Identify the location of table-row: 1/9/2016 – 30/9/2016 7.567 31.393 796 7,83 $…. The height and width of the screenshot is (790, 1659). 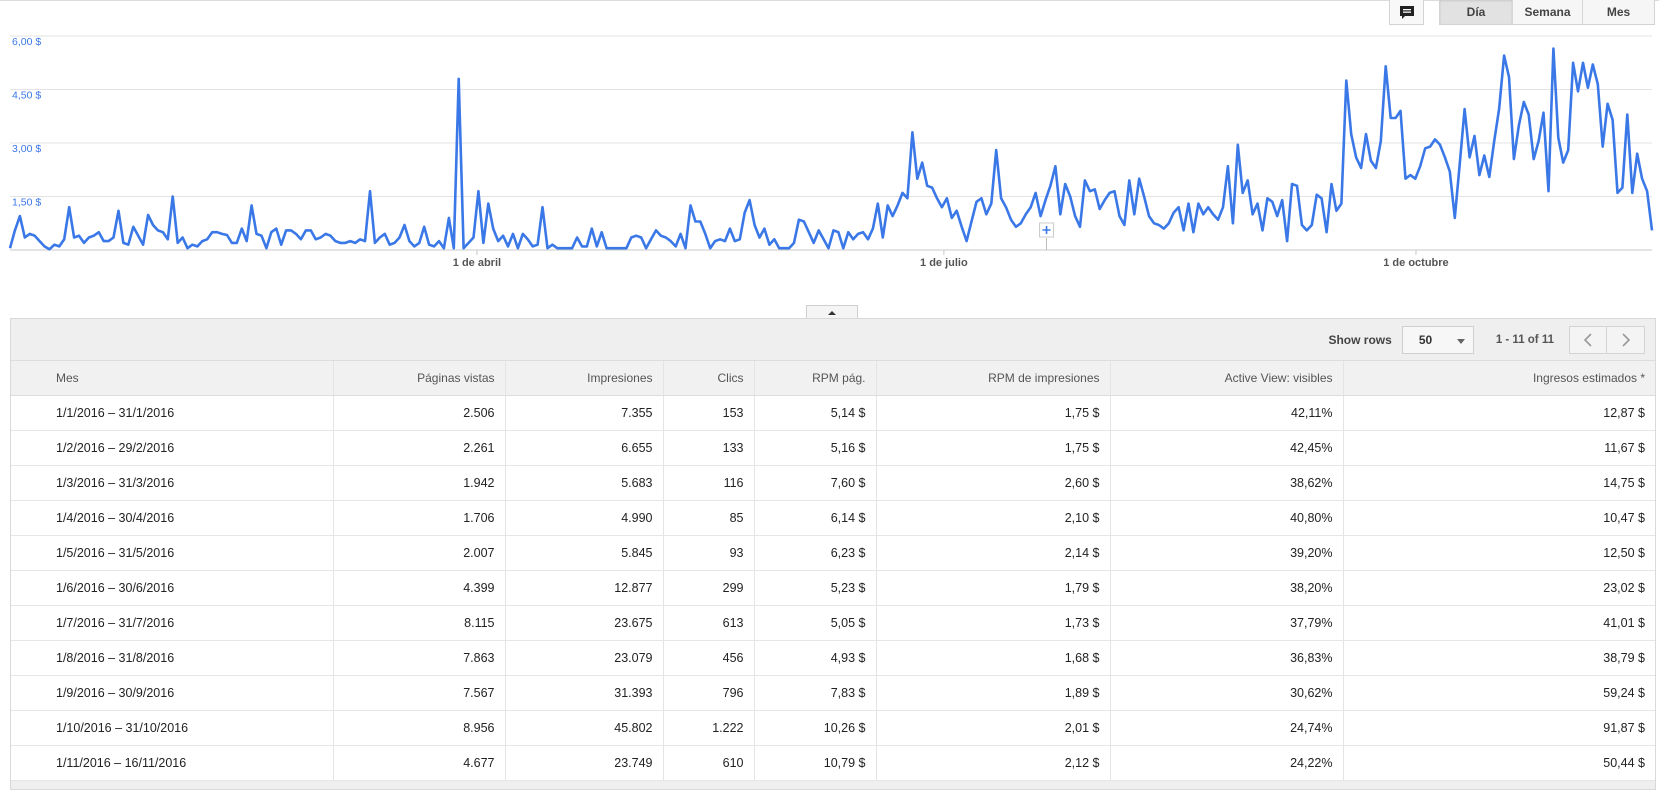
(833, 693).